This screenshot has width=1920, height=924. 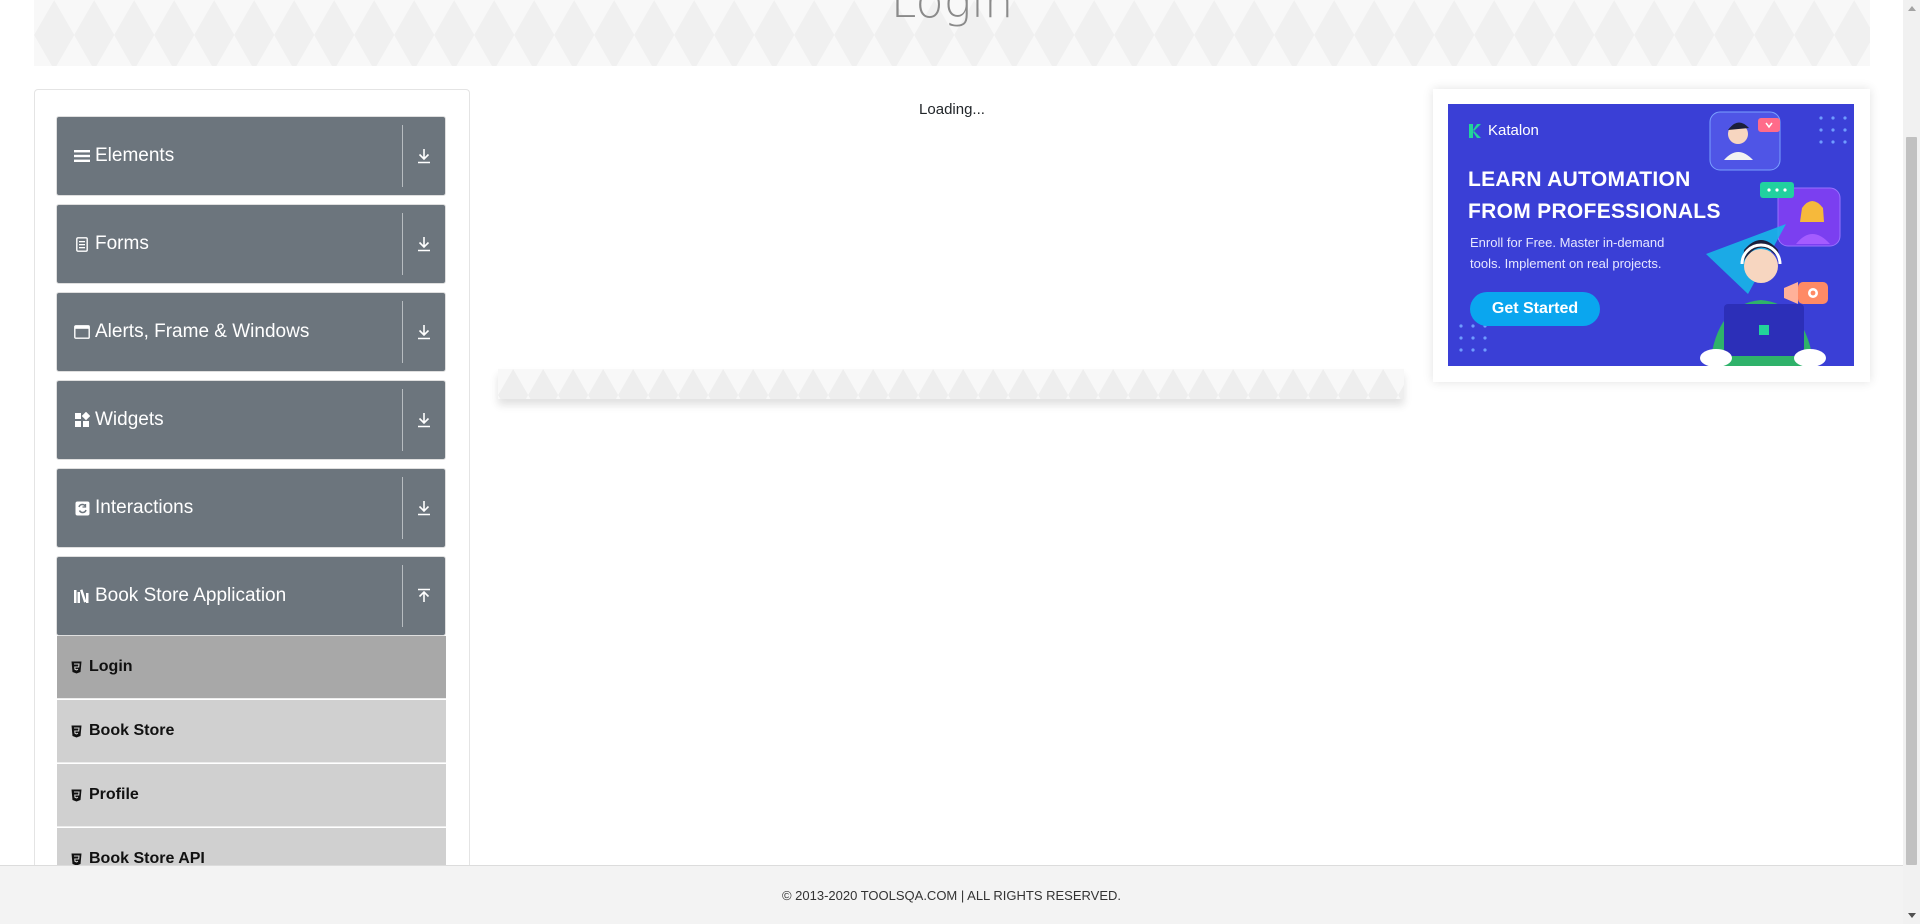 I want to click on ad-headline-line-1: LEARN AUTOMATION, so click(x=1579, y=179).